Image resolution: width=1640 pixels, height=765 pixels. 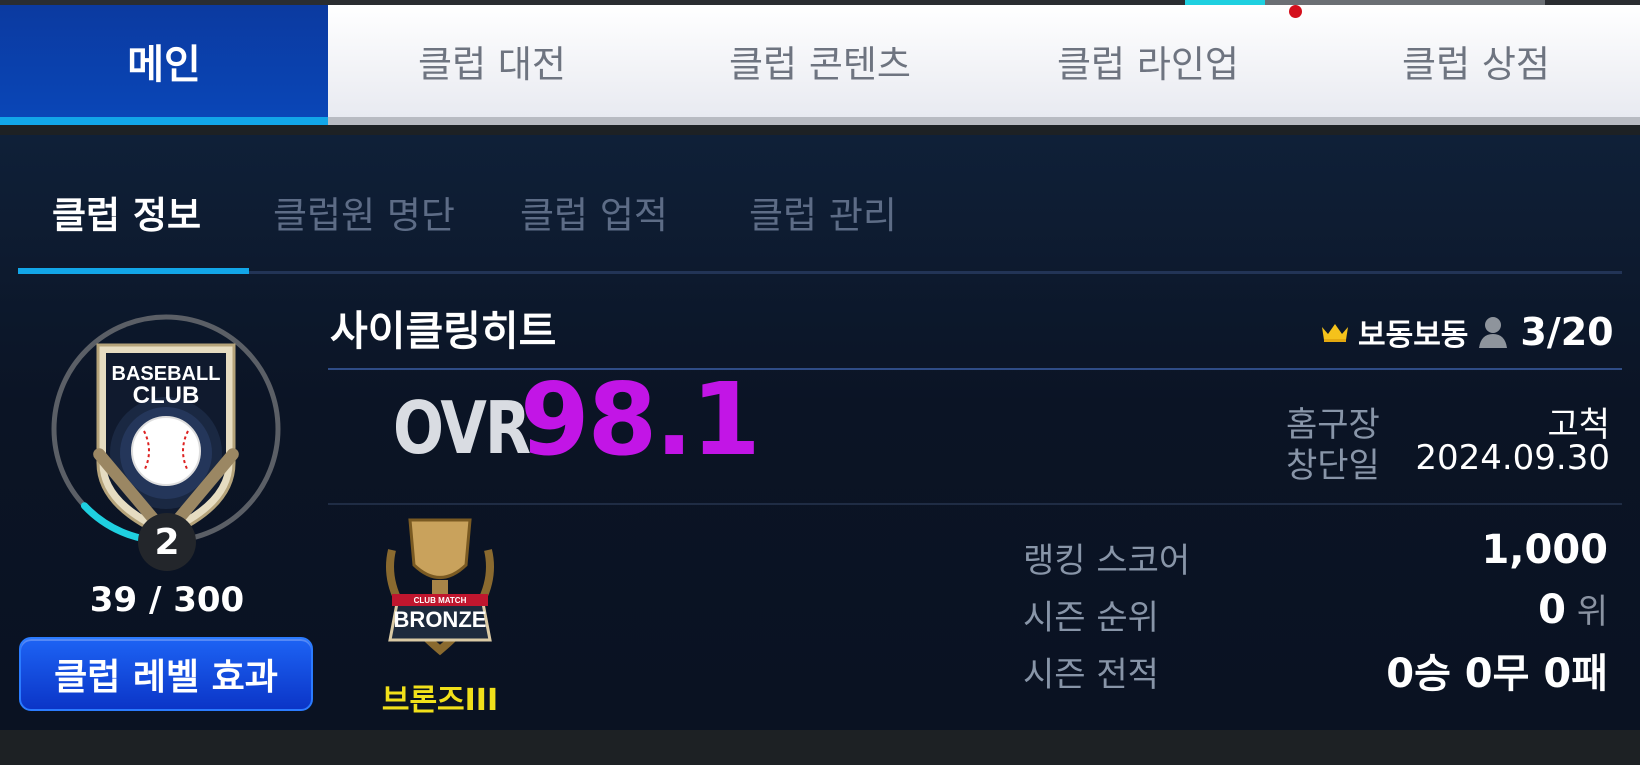 What do you see at coordinates (1512, 458) in the screenshot?
I see `founded-value: 2024.09.30` at bounding box center [1512, 458].